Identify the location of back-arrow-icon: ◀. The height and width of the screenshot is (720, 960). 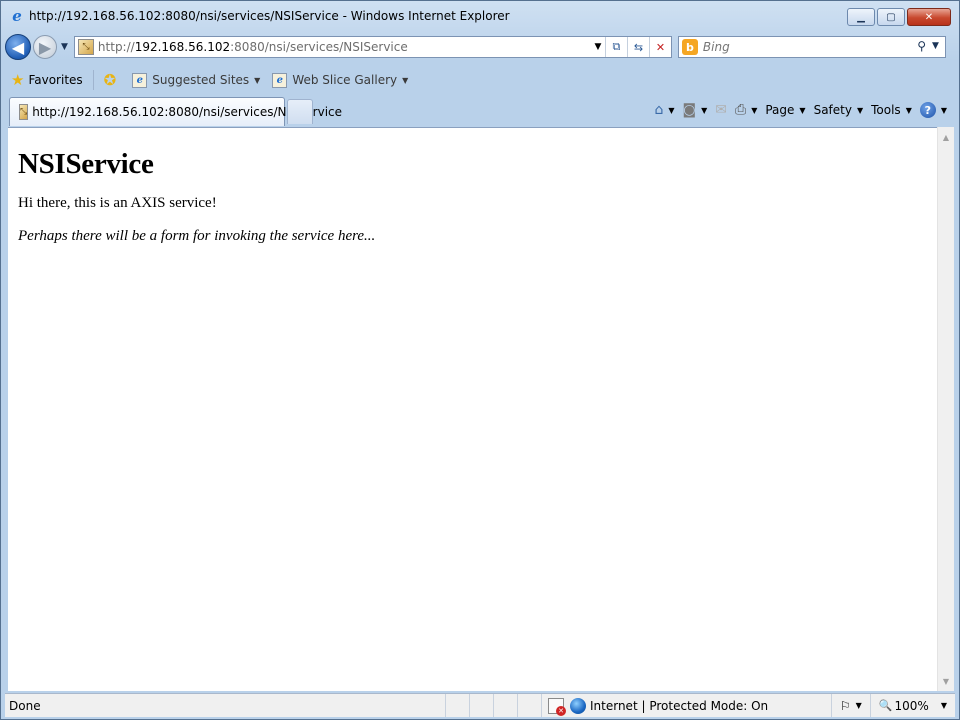
(18, 47).